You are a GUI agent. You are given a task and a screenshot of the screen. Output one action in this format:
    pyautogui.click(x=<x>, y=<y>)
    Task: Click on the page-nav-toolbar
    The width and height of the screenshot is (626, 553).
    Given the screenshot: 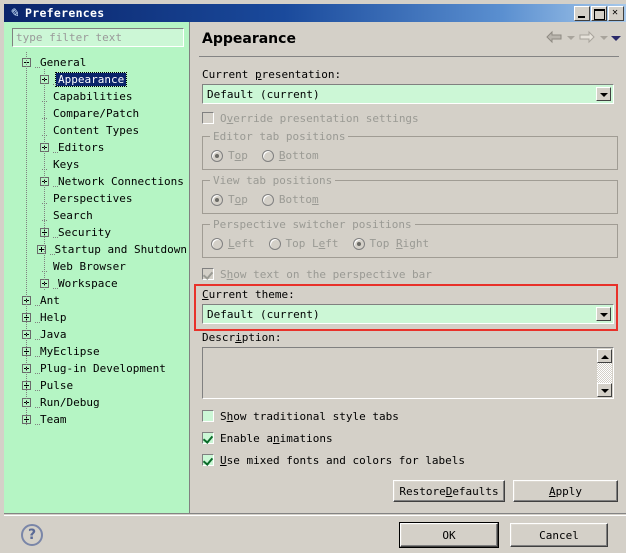 What is the action you would take?
    pyautogui.click(x=583, y=37)
    